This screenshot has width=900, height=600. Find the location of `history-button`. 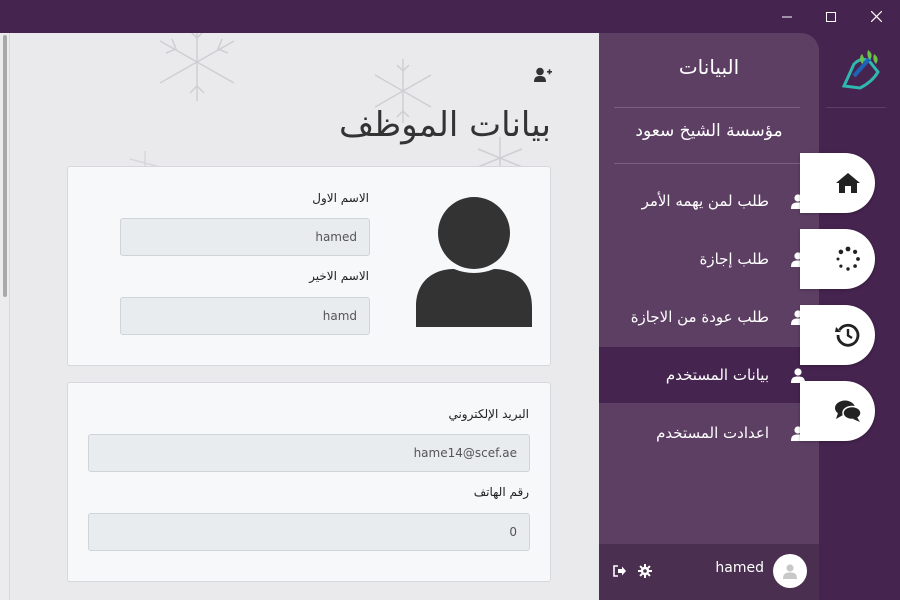

history-button is located at coordinates (837, 335).